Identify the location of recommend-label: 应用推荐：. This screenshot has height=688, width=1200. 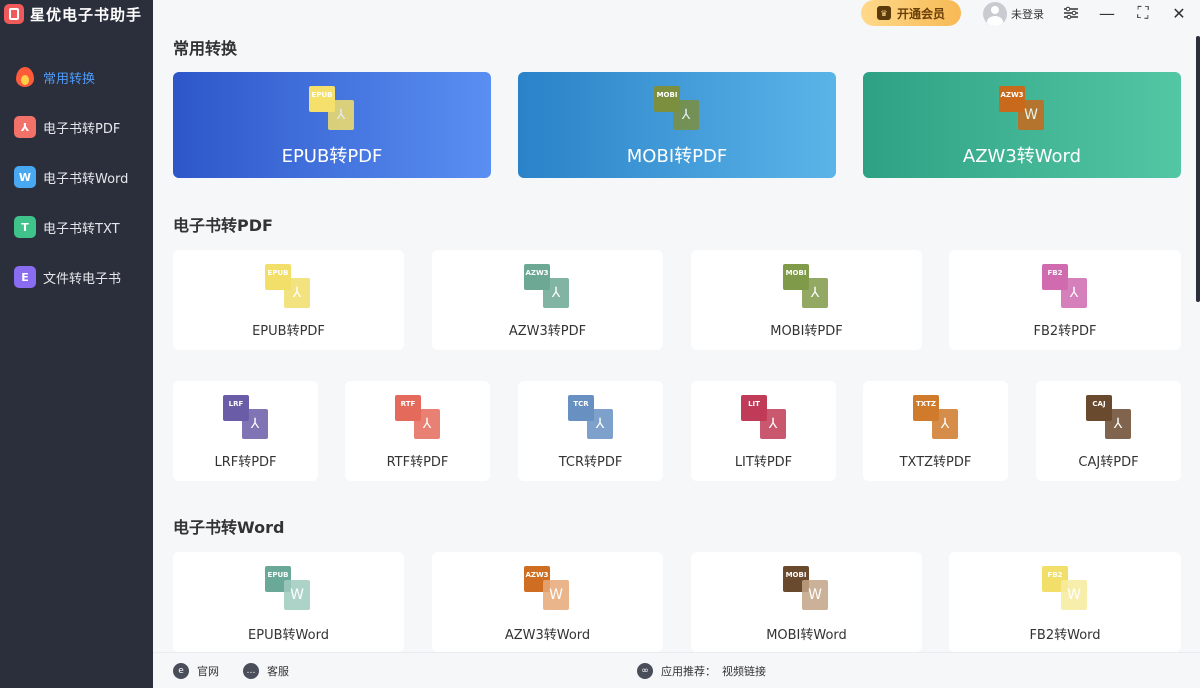
(688, 671).